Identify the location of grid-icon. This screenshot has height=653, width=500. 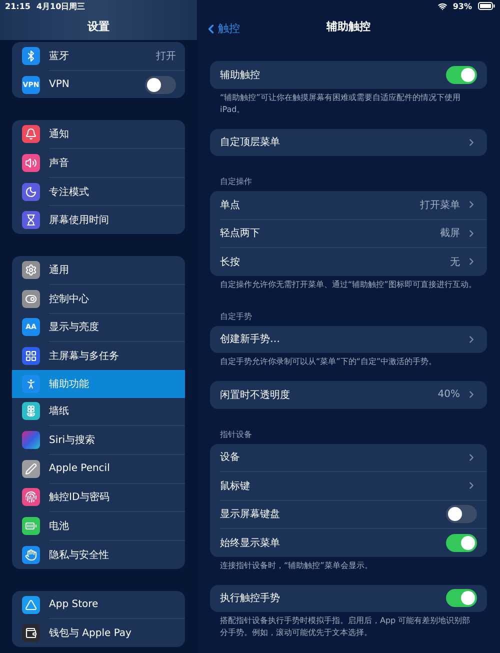
(31, 356).